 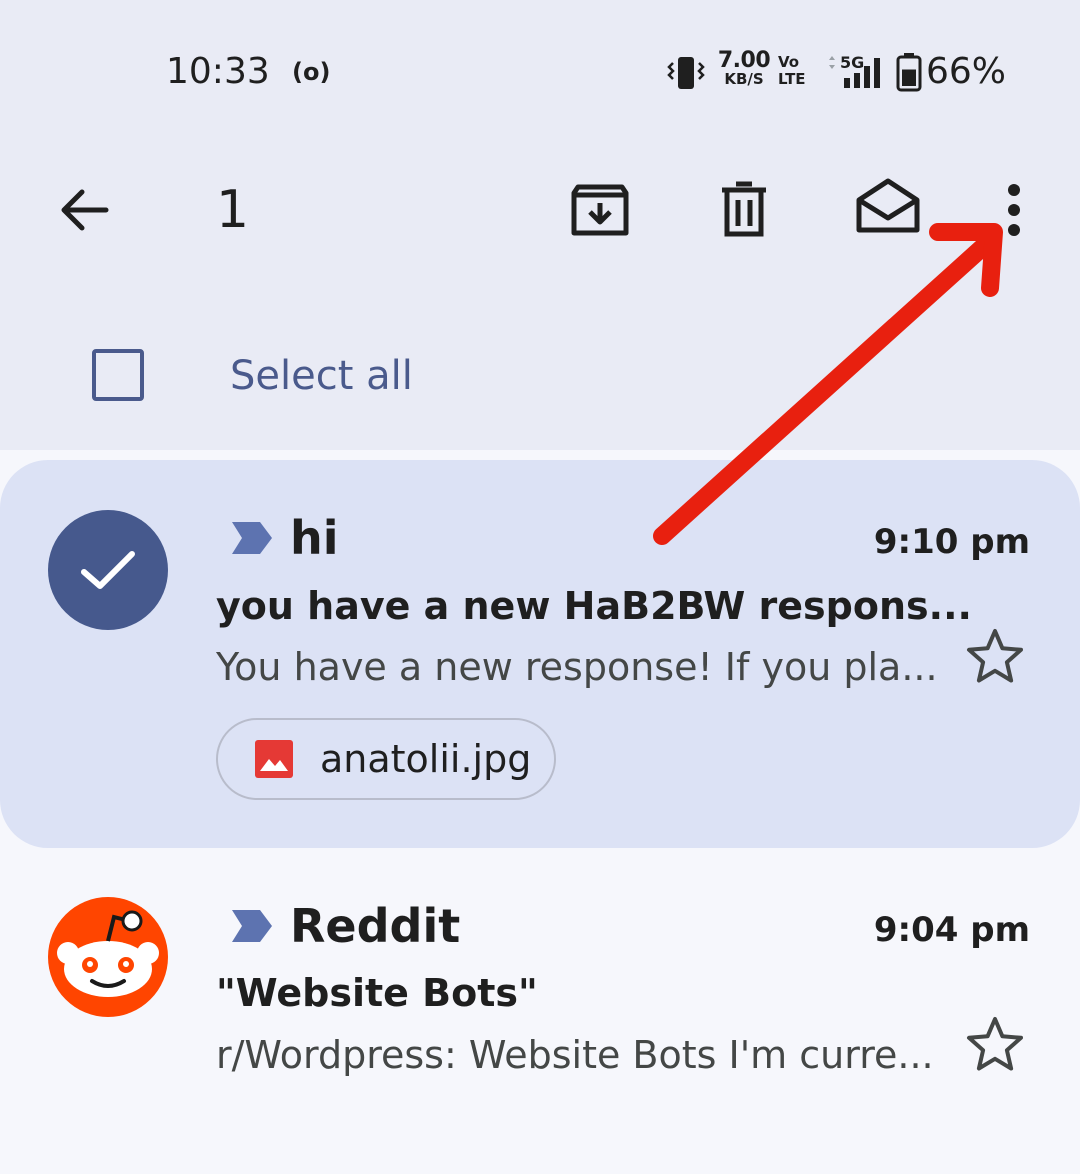 I want to click on email-time: 9:10 pm, so click(x=951, y=542).